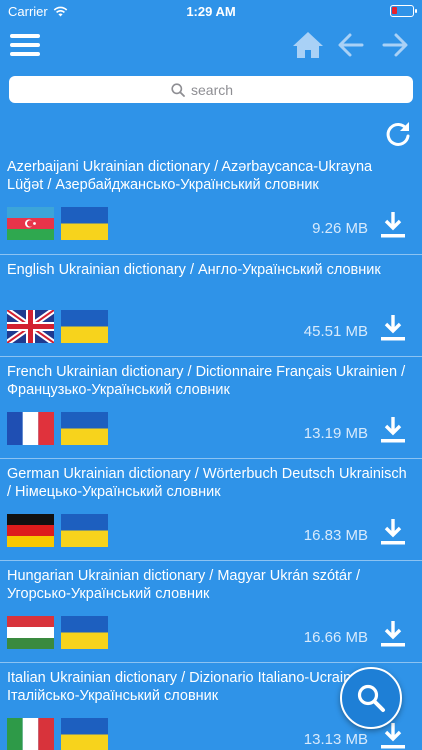 This screenshot has height=750, width=422. I want to click on status-bar: Carrier 1:29 AM, so click(211, 12).